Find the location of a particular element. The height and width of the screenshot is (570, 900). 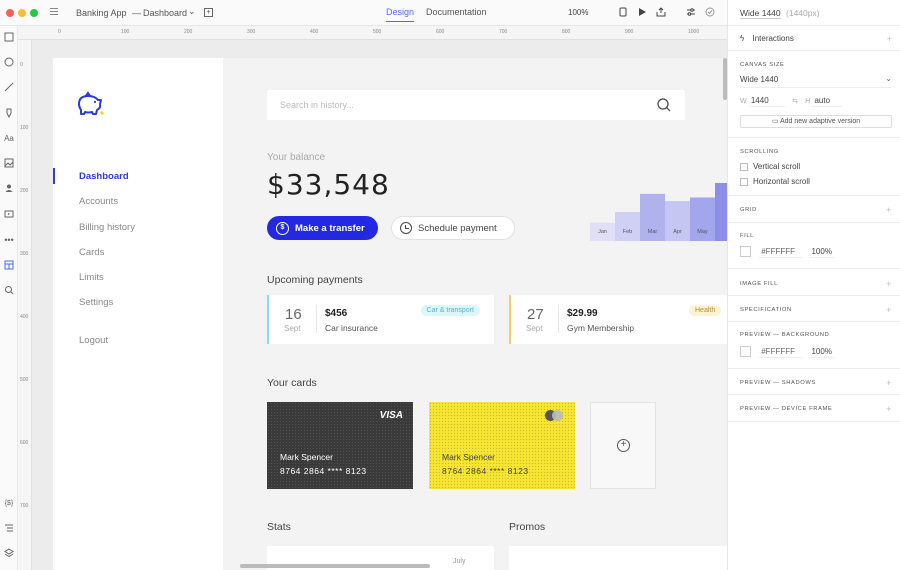

device-icon: ▭ is located at coordinates (775, 121).